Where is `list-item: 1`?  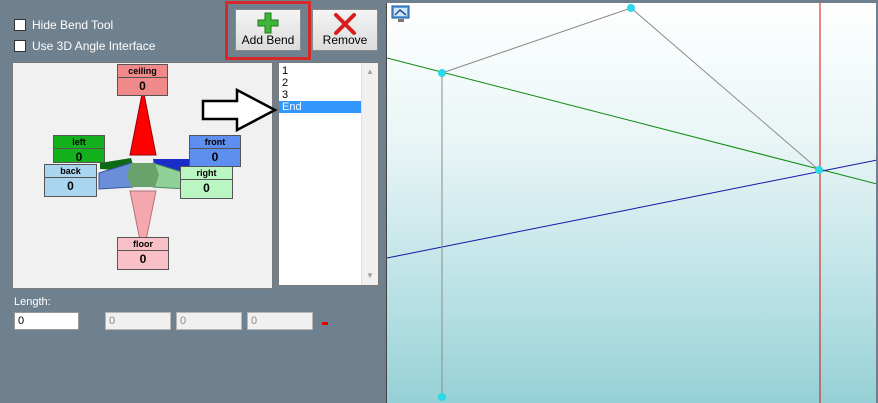 list-item: 1 is located at coordinates (320, 71).